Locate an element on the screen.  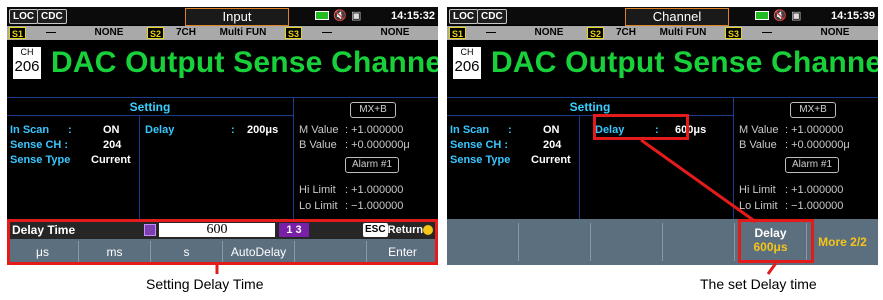
softkey-highlight-box is located at coordinates (776, 241).